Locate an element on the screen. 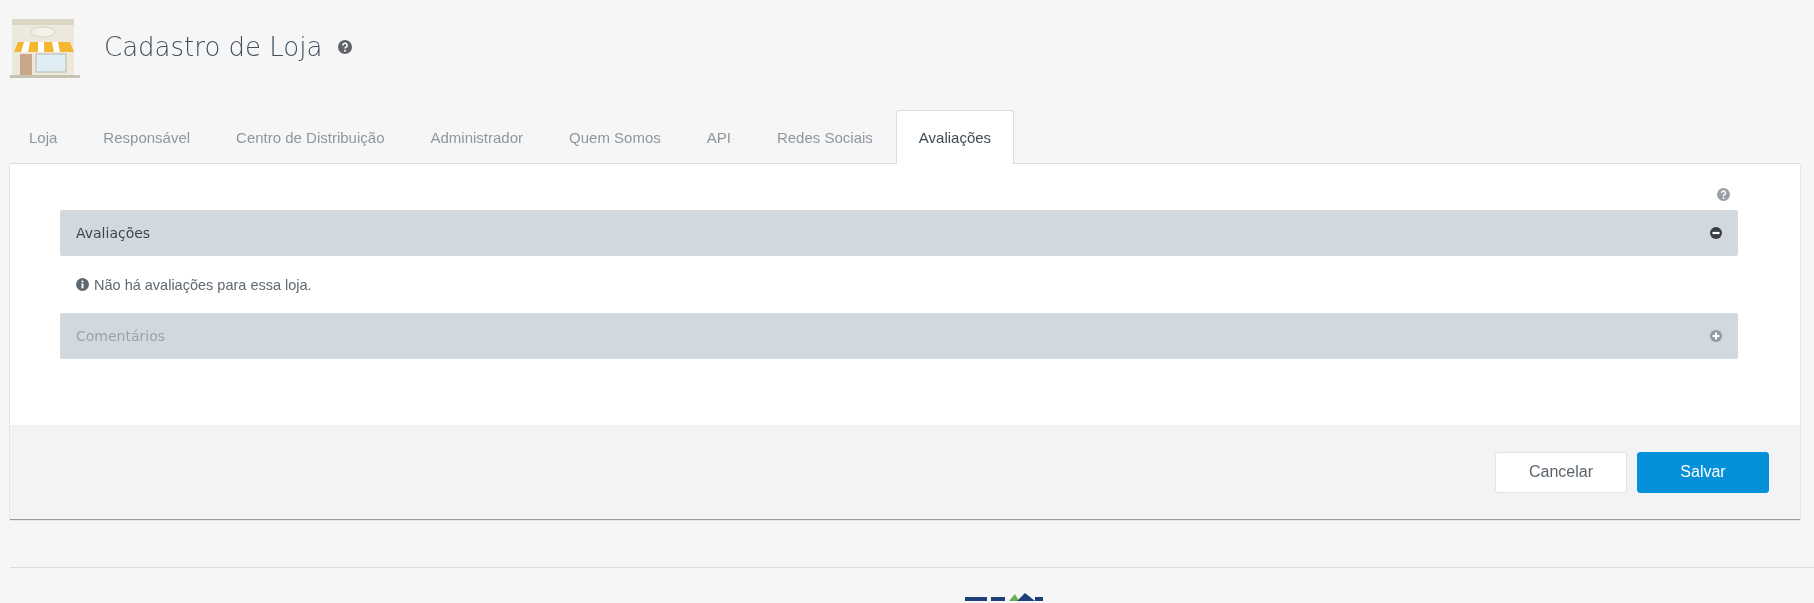 This screenshot has height=603, width=1814. empty-message: Não há avaliações para essa loja. is located at coordinates (203, 284).